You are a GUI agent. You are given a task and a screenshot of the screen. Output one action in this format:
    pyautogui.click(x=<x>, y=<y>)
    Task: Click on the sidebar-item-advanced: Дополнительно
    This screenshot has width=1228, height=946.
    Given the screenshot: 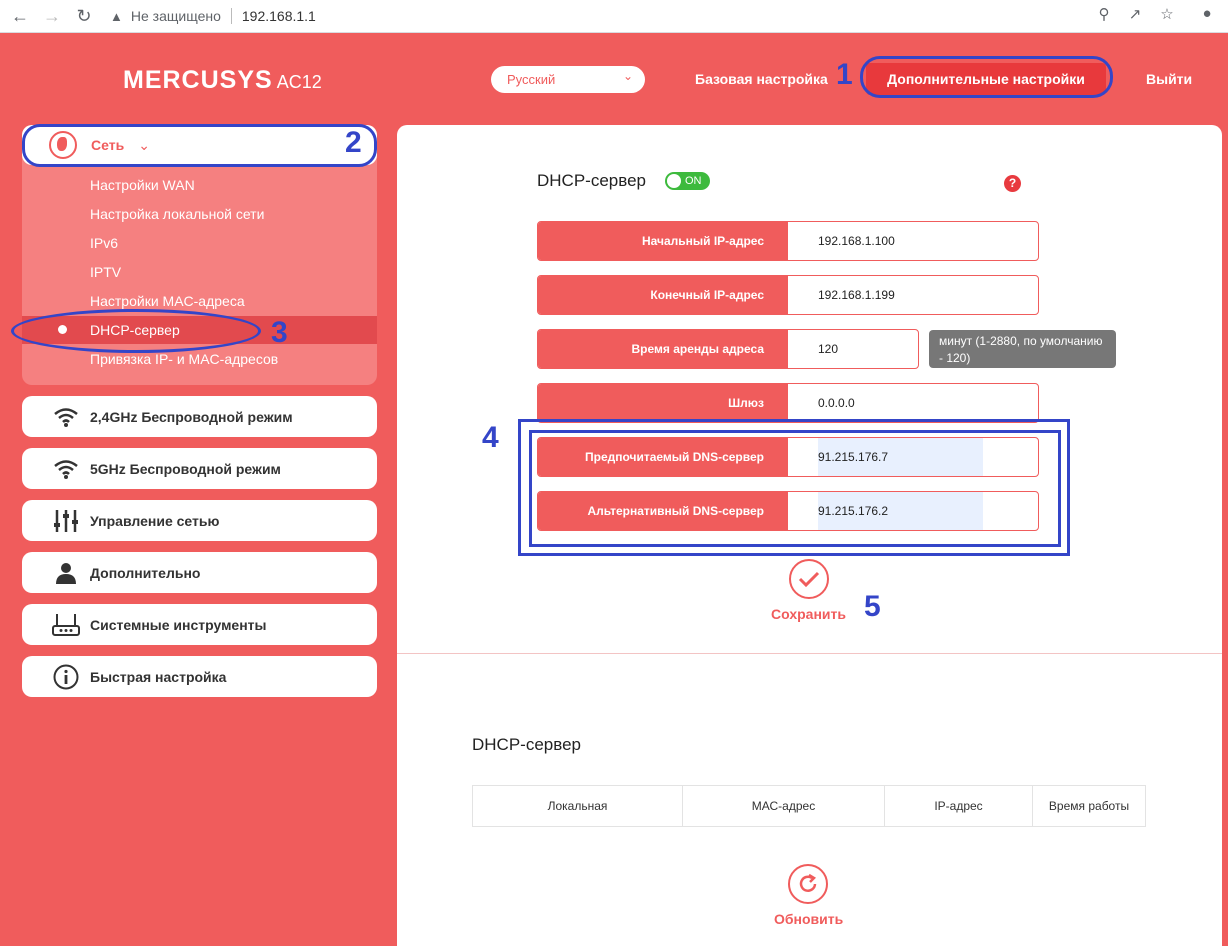 What is the action you would take?
    pyautogui.click(x=199, y=572)
    